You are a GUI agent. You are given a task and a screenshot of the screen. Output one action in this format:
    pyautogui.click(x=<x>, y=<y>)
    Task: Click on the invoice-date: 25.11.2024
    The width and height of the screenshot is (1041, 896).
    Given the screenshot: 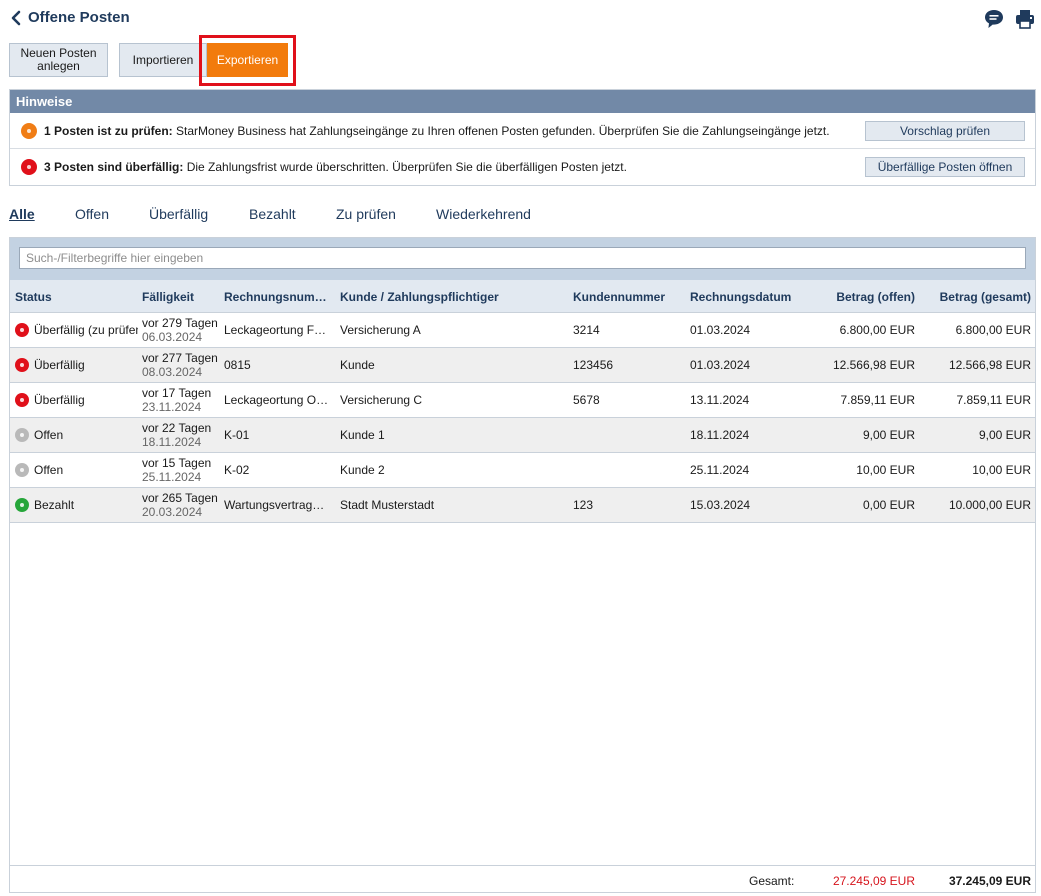 What is the action you would take?
    pyautogui.click(x=720, y=470)
    